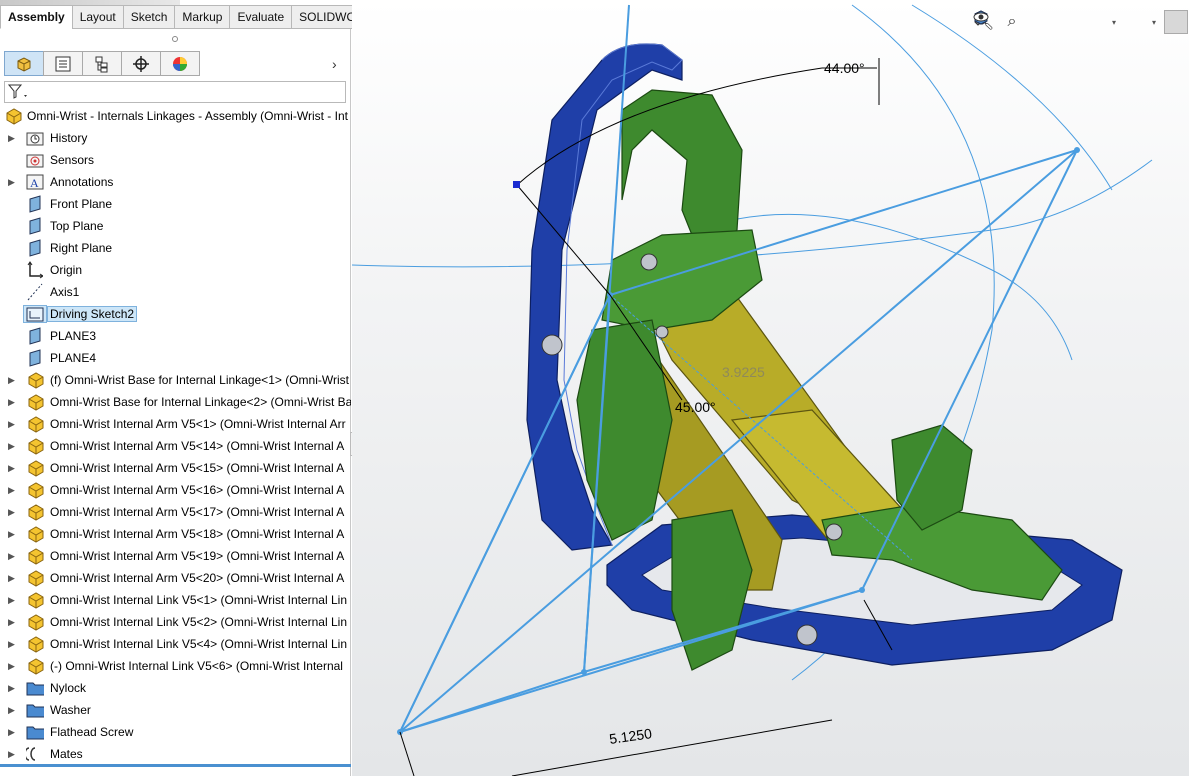  What do you see at coordinates (175, 226) in the screenshot?
I see `tree-item-top-plane: Top Plane` at bounding box center [175, 226].